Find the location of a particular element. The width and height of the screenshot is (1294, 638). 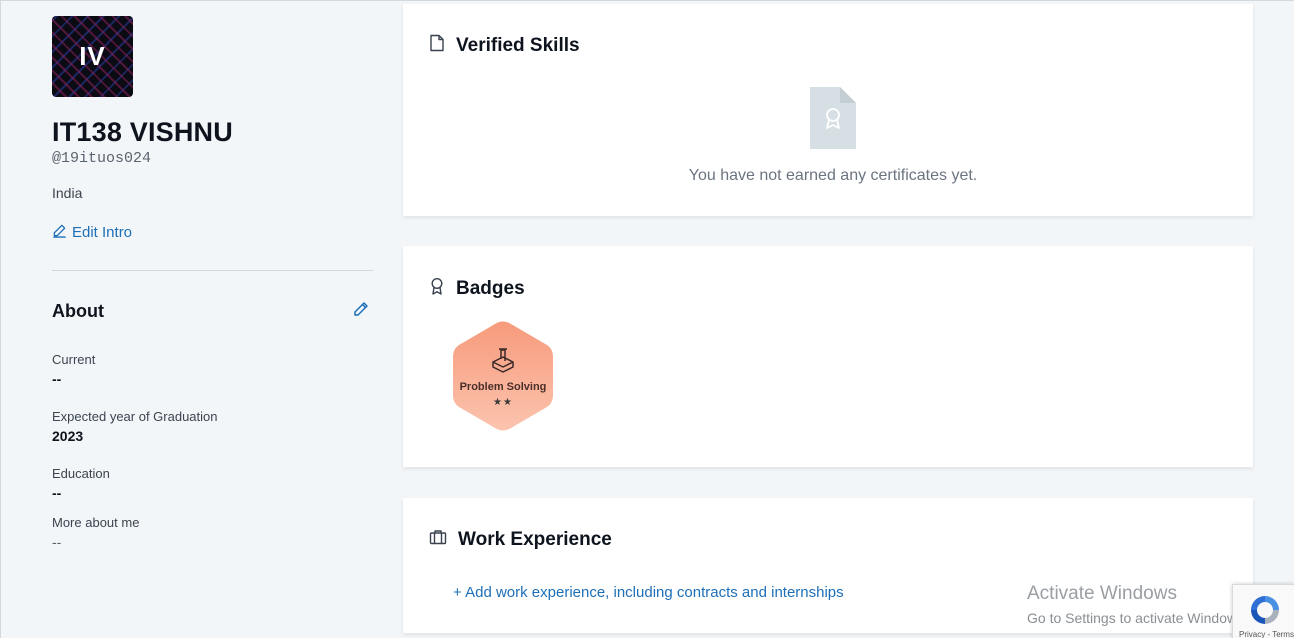

work-experience-header: Work Experience is located at coordinates (520, 540).